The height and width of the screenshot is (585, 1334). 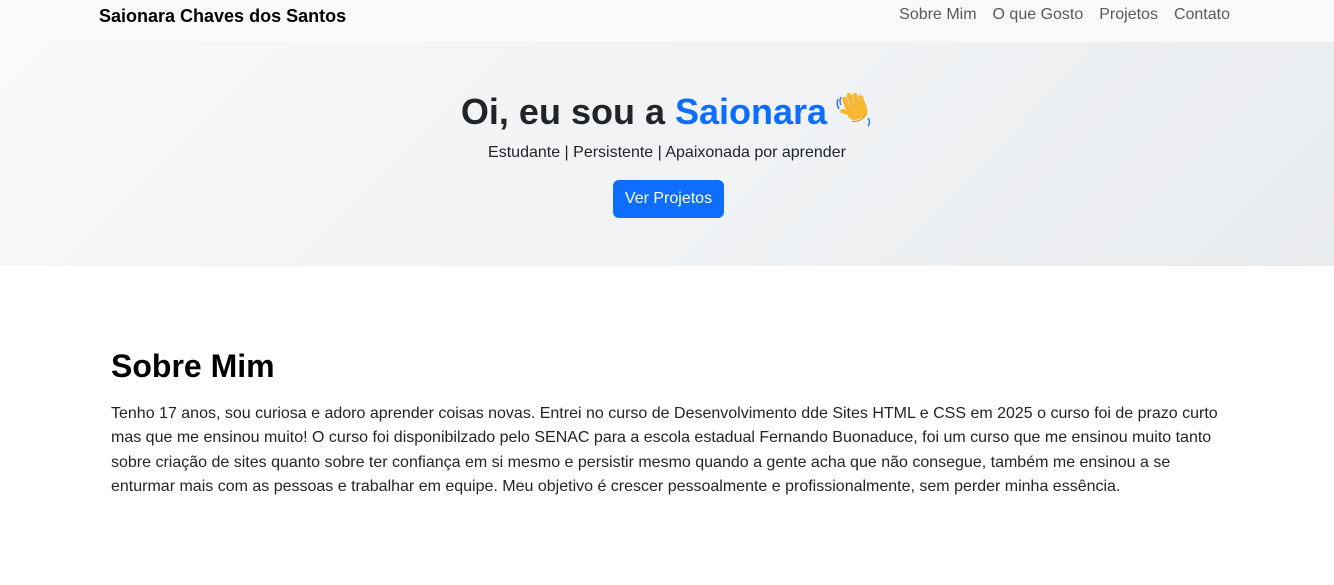 I want to click on brand-link: Saionara Chaves dos Santos, so click(x=222, y=16).